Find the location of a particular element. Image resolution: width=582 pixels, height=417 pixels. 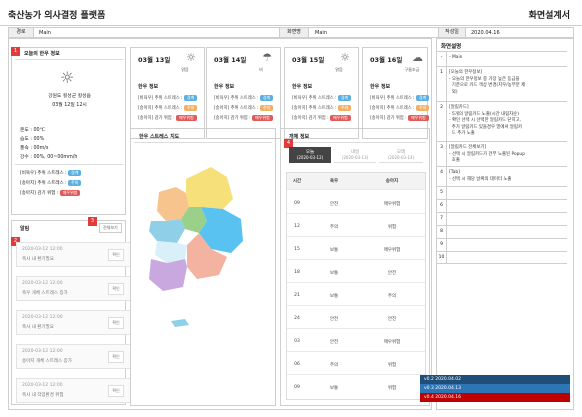

forecast-date: 03월 15일 is located at coordinates (308, 60).